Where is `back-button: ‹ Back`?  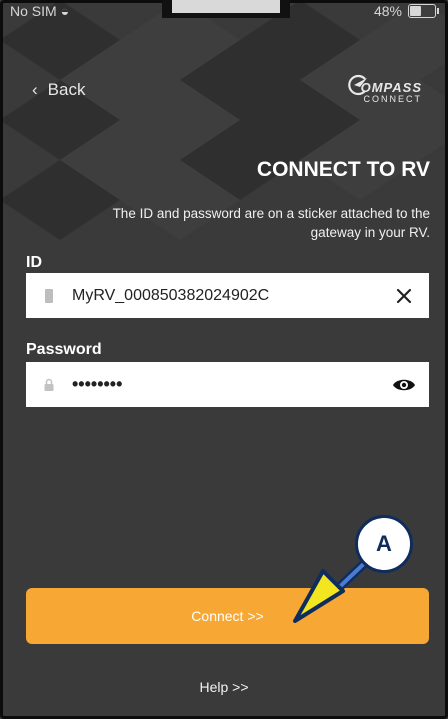
back-button: ‹ Back is located at coordinates (58, 90).